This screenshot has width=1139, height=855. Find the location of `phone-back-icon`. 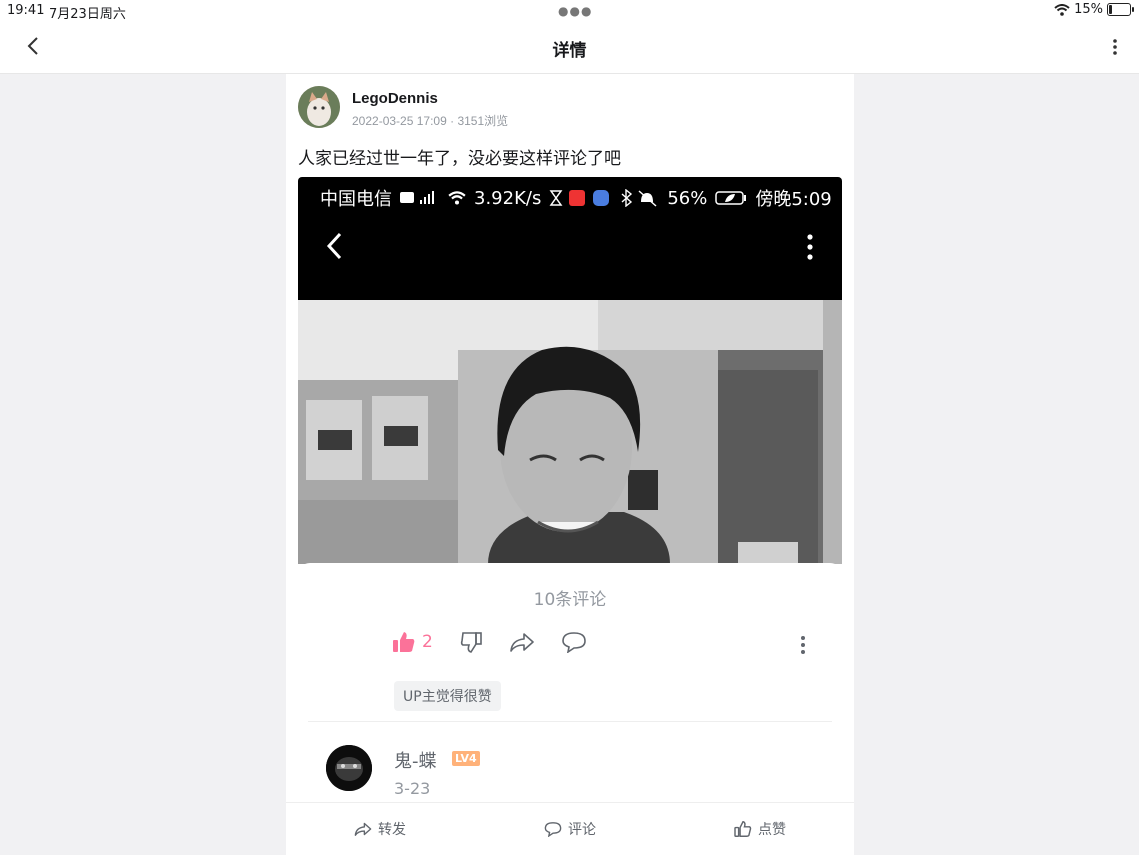

phone-back-icon is located at coordinates (334, 246).